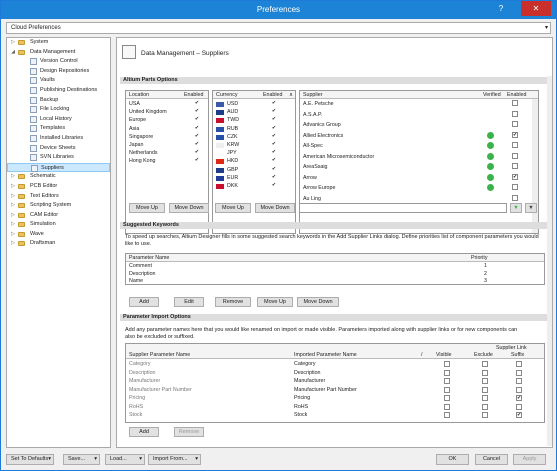  Describe the element at coordinates (125, 459) in the screenshot. I see `load-button: Load... ▾` at that location.